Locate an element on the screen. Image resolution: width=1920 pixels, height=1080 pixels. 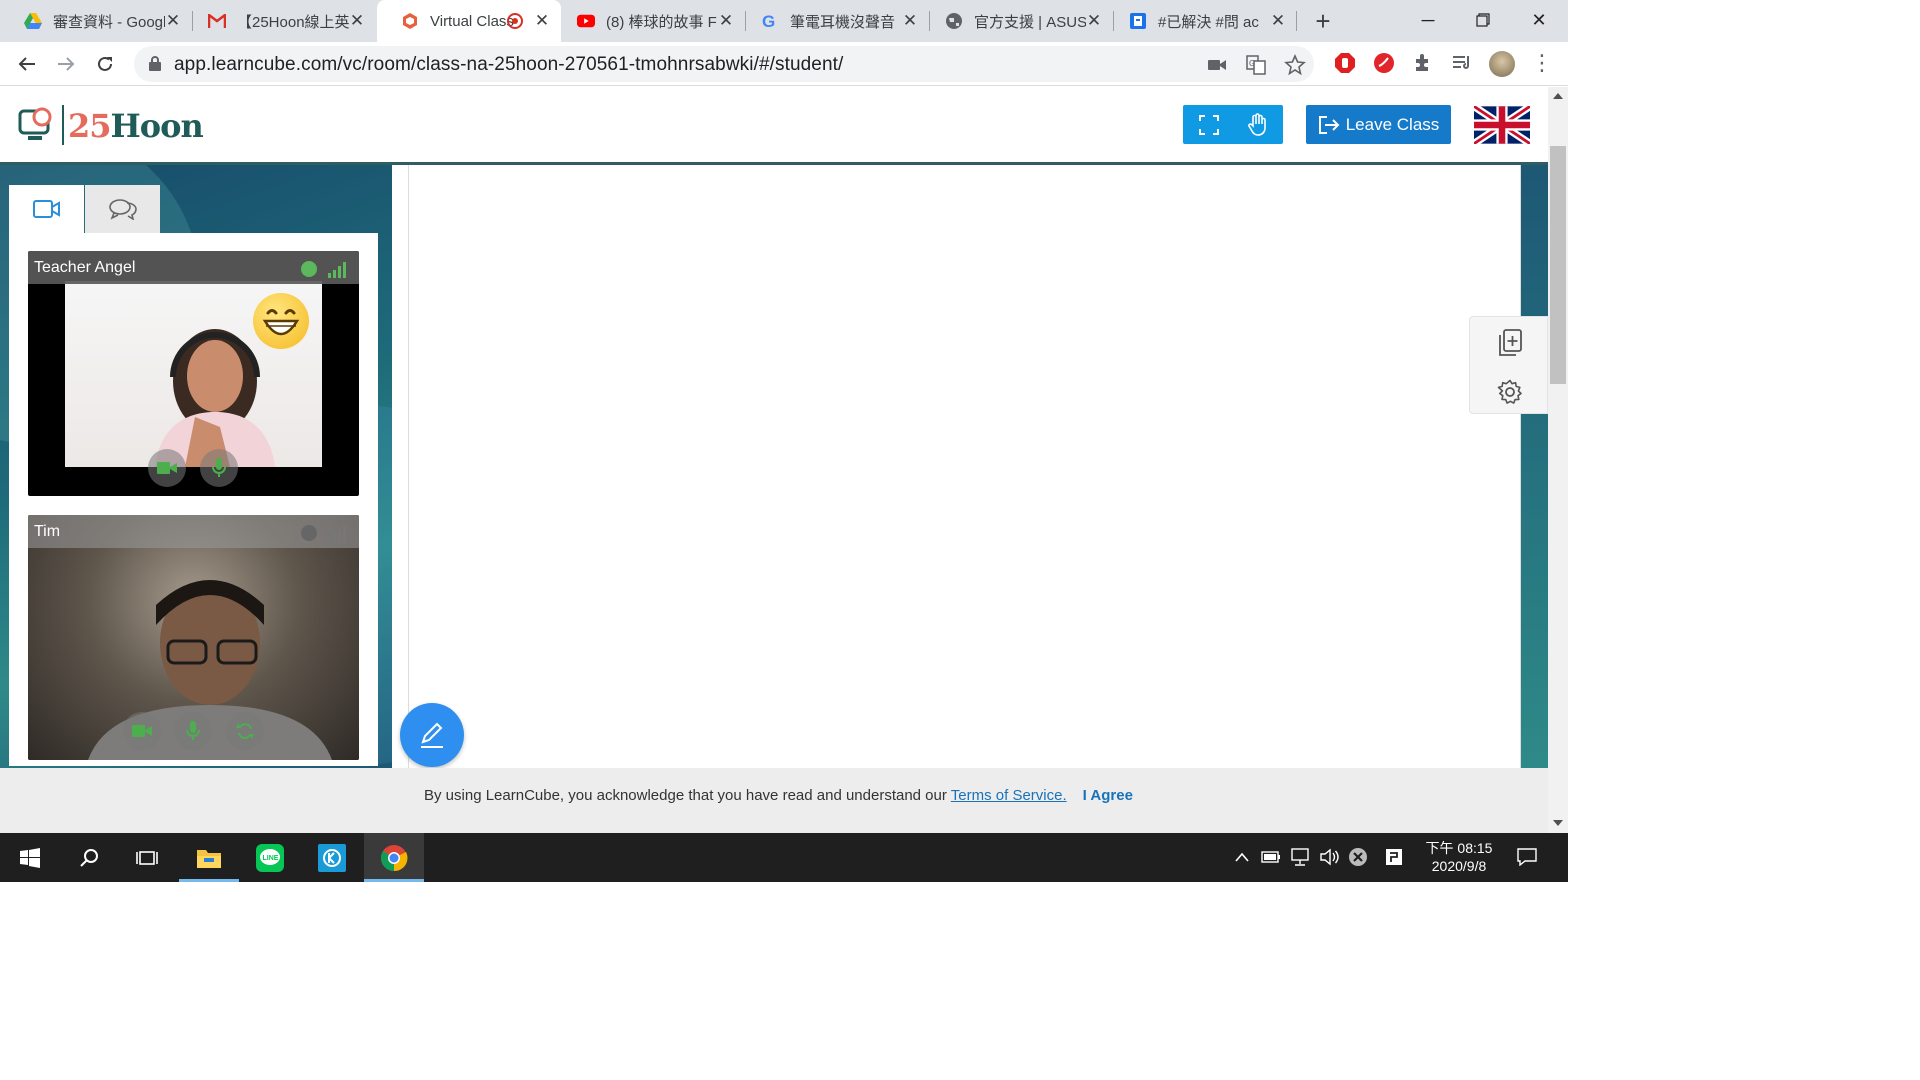
scrollbar-thumb is located at coordinates (1558, 265).